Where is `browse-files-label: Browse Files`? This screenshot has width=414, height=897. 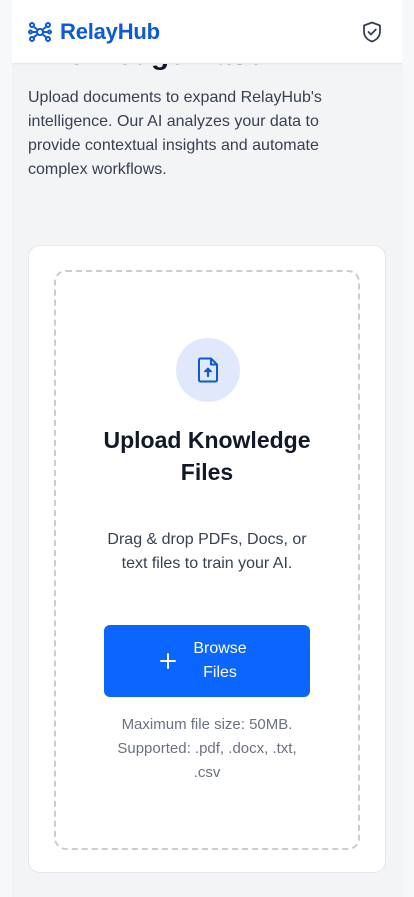 browse-files-label: Browse Files is located at coordinates (220, 660).